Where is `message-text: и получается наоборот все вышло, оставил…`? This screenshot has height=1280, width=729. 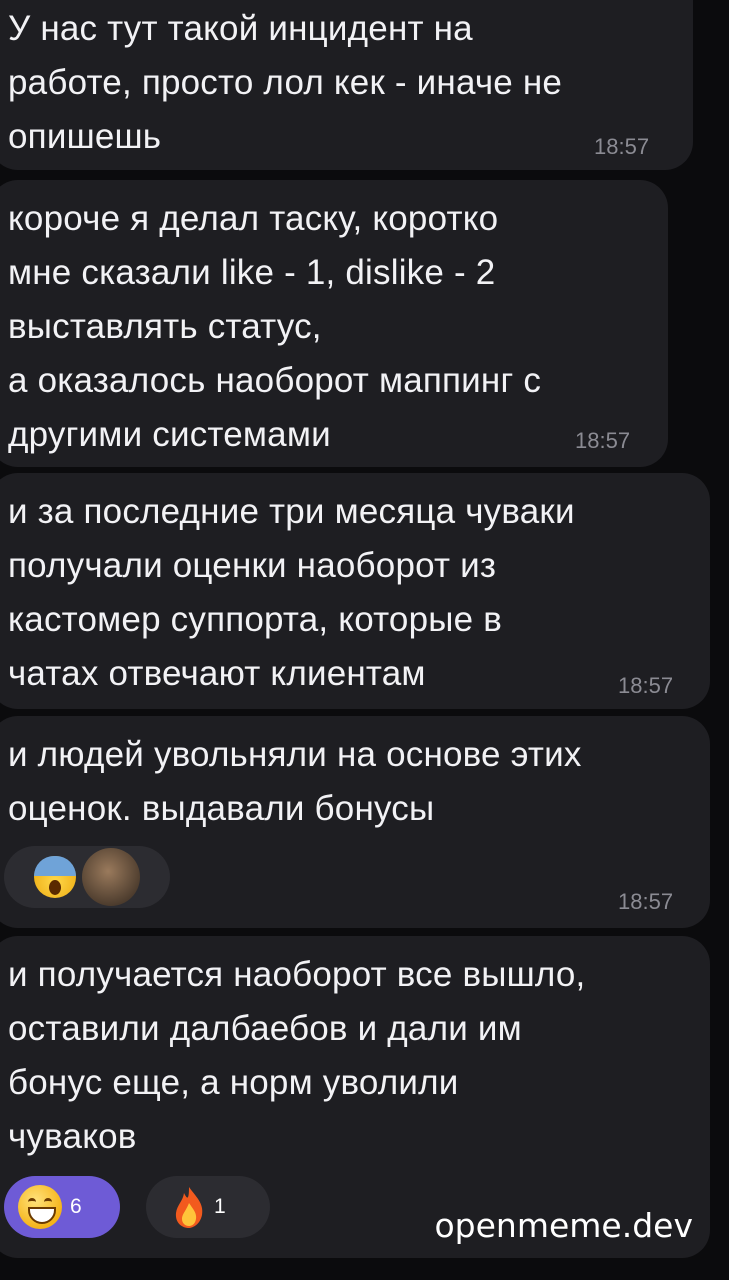 message-text: и получается наоборот все вышло, оставил… is located at coordinates (297, 1055).